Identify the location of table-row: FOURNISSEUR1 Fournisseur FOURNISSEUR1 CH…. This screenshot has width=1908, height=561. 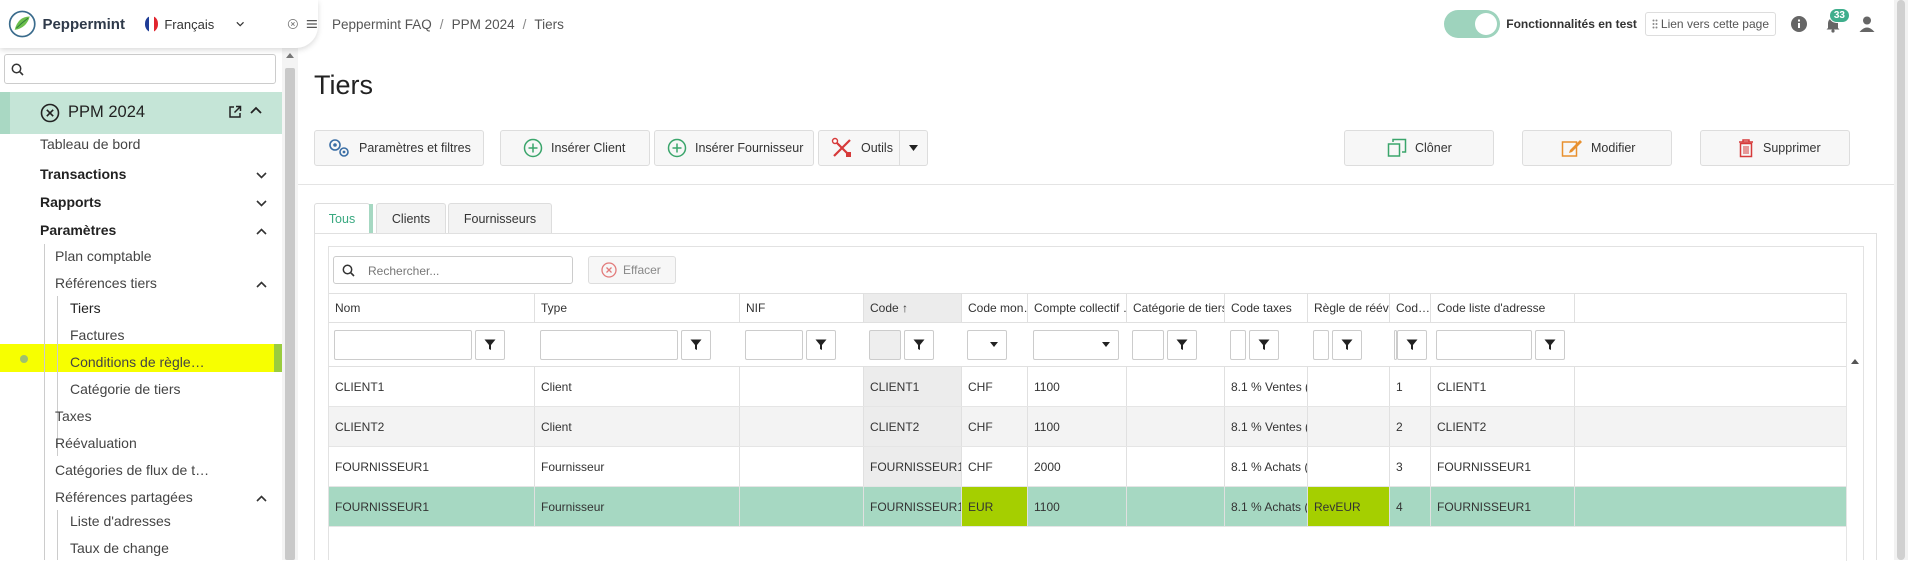
(1087, 467).